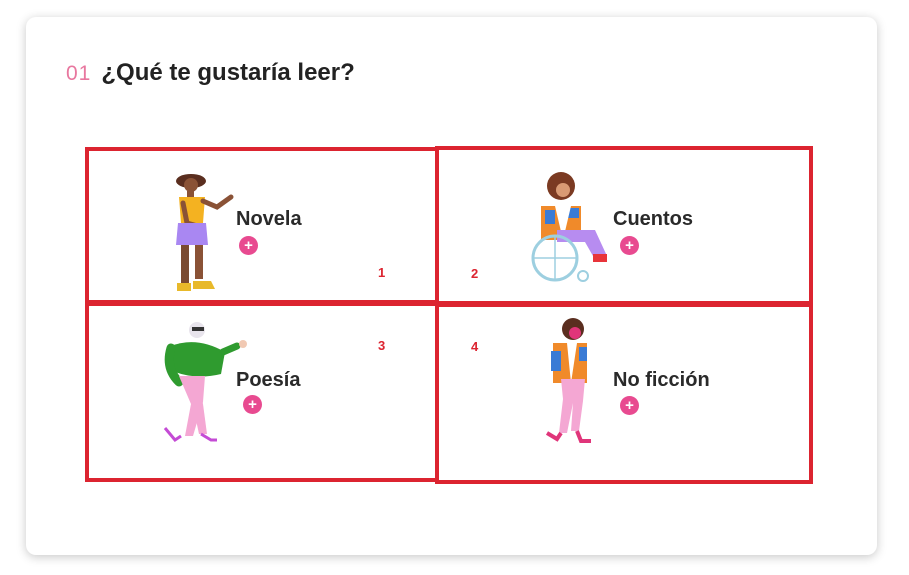 The width and height of the screenshot is (909, 575). I want to click on option-poesia: Poesía + 3, so click(262, 392).